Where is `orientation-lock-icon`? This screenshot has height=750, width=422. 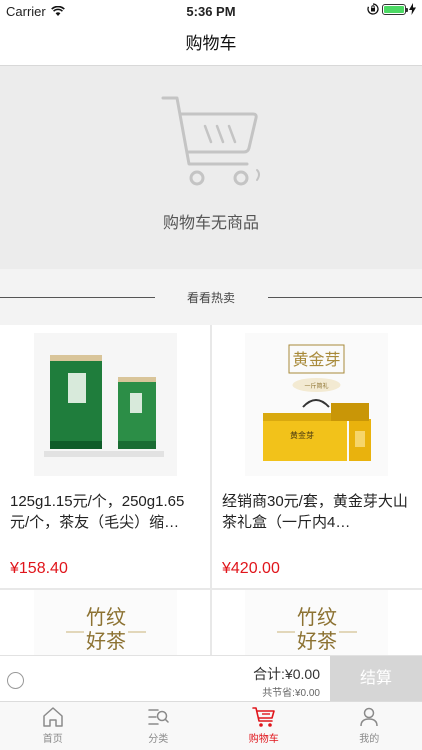
orientation-lock-icon is located at coordinates (373, 9).